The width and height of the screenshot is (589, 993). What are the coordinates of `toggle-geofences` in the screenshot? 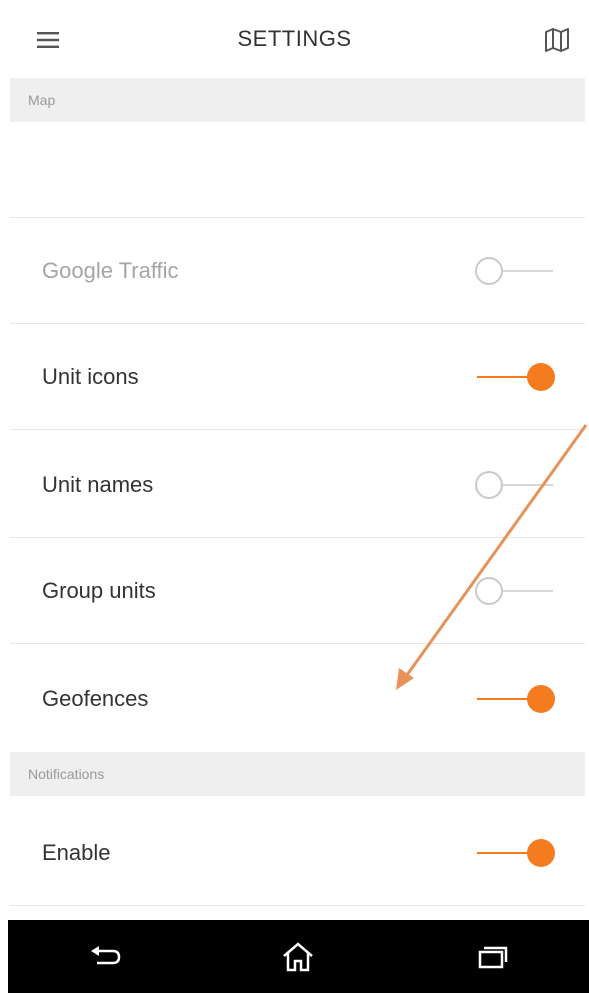 It's located at (515, 699).